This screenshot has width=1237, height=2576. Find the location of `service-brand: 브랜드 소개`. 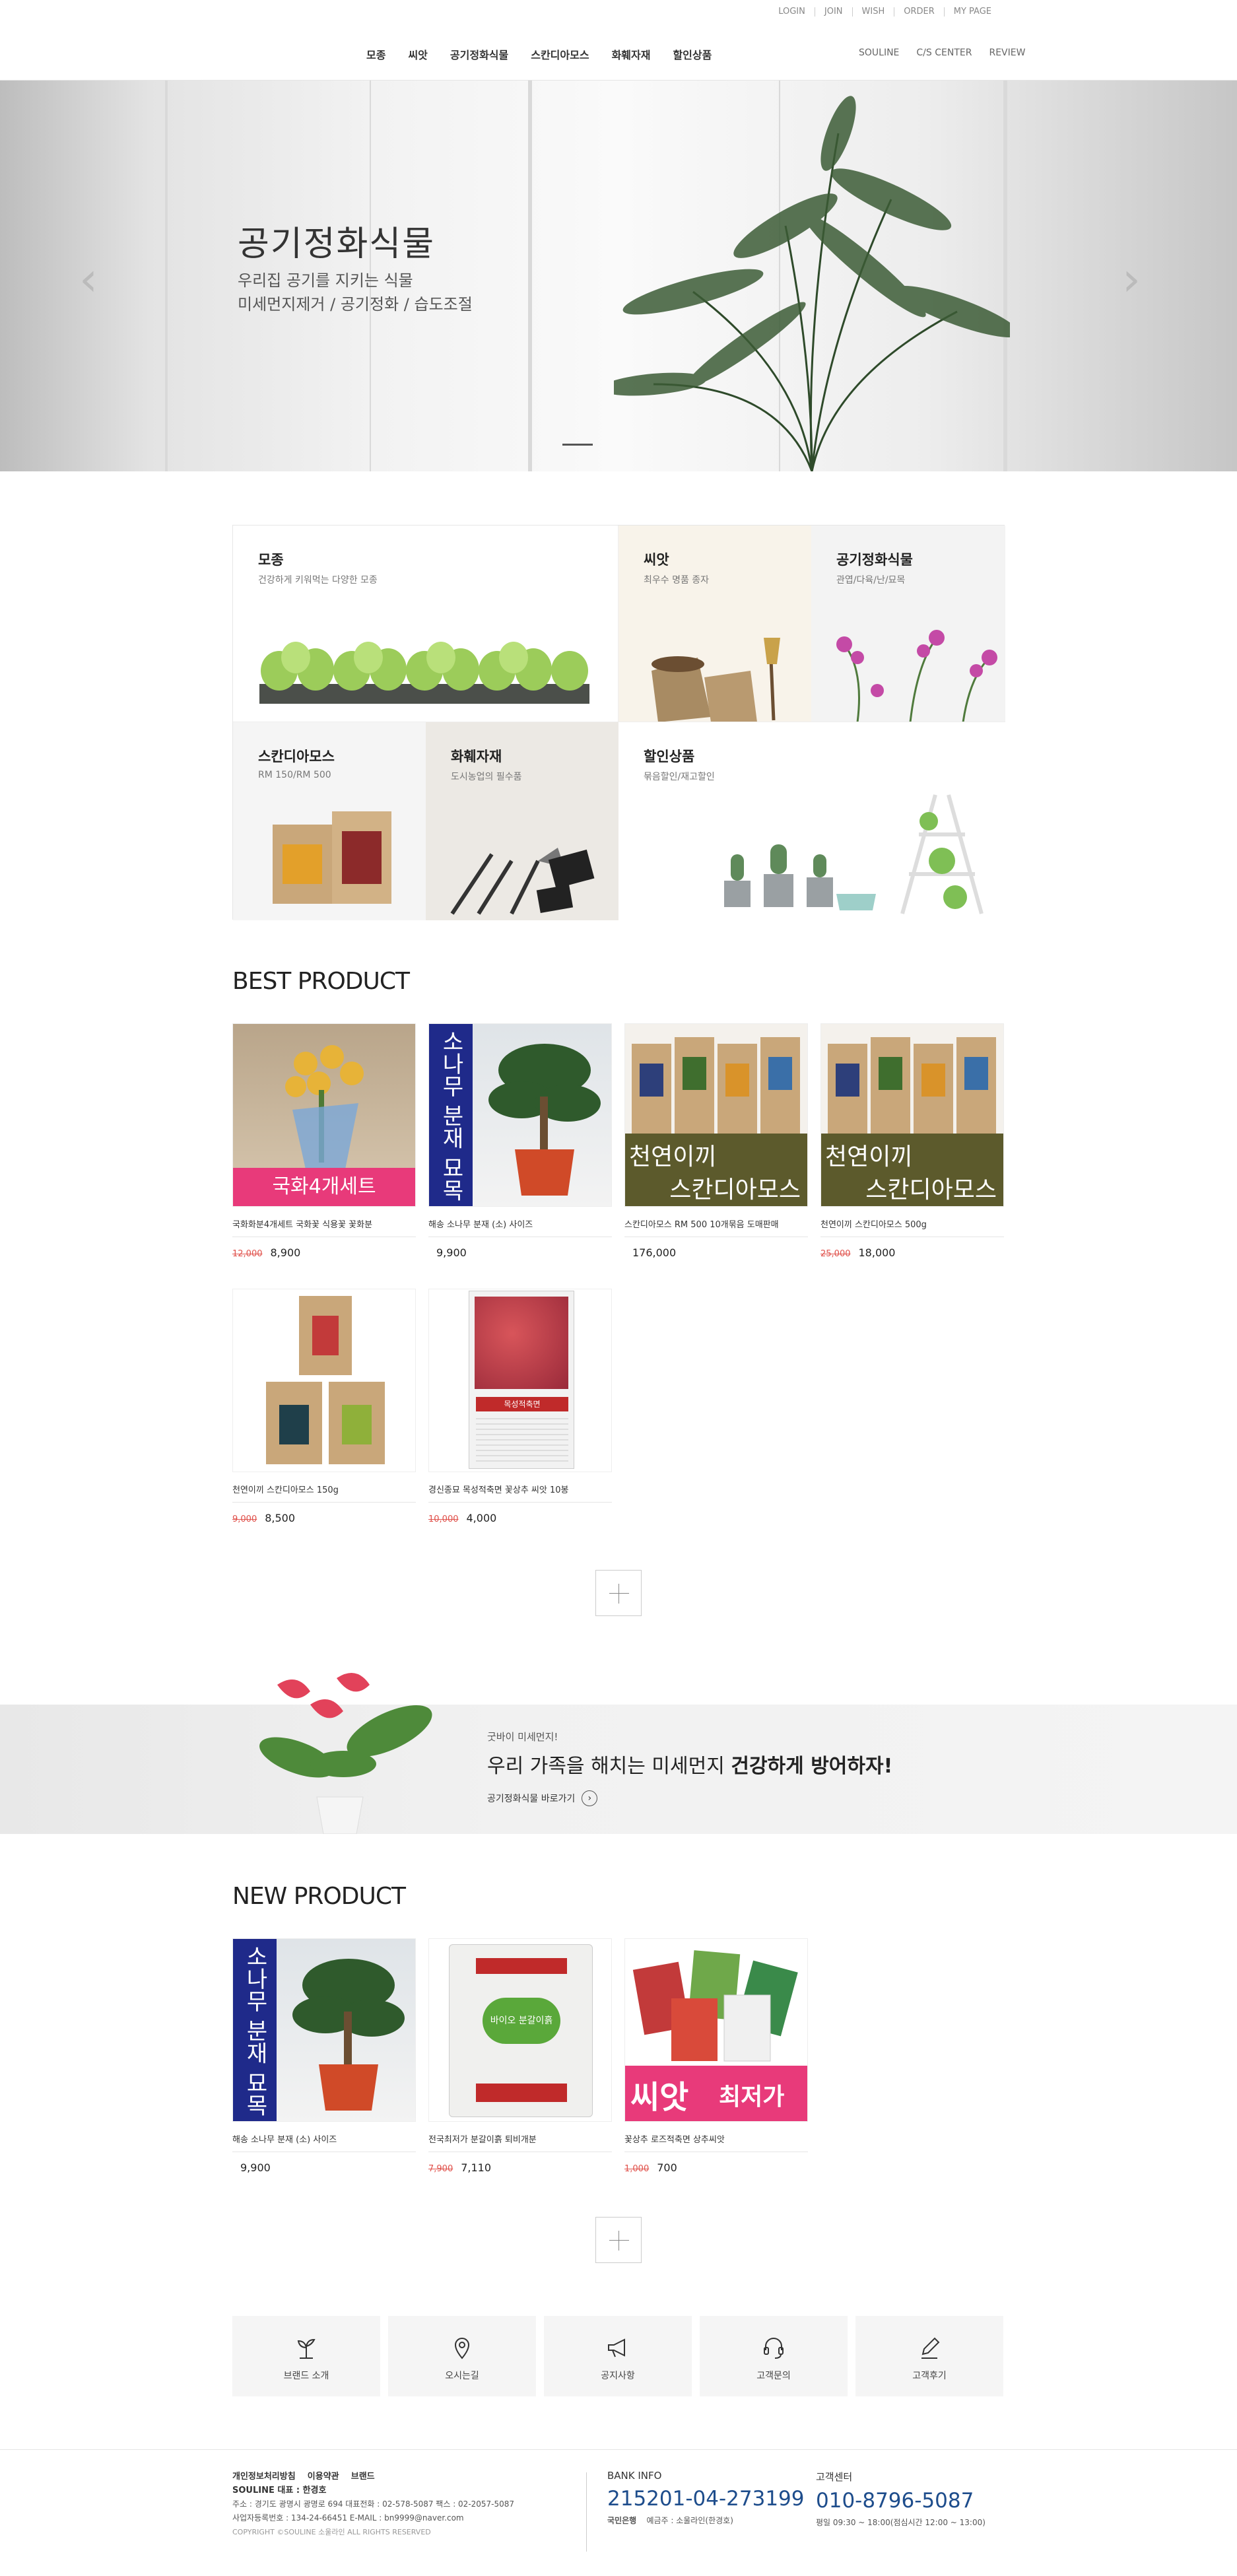

service-brand: 브랜드 소개 is located at coordinates (306, 2356).